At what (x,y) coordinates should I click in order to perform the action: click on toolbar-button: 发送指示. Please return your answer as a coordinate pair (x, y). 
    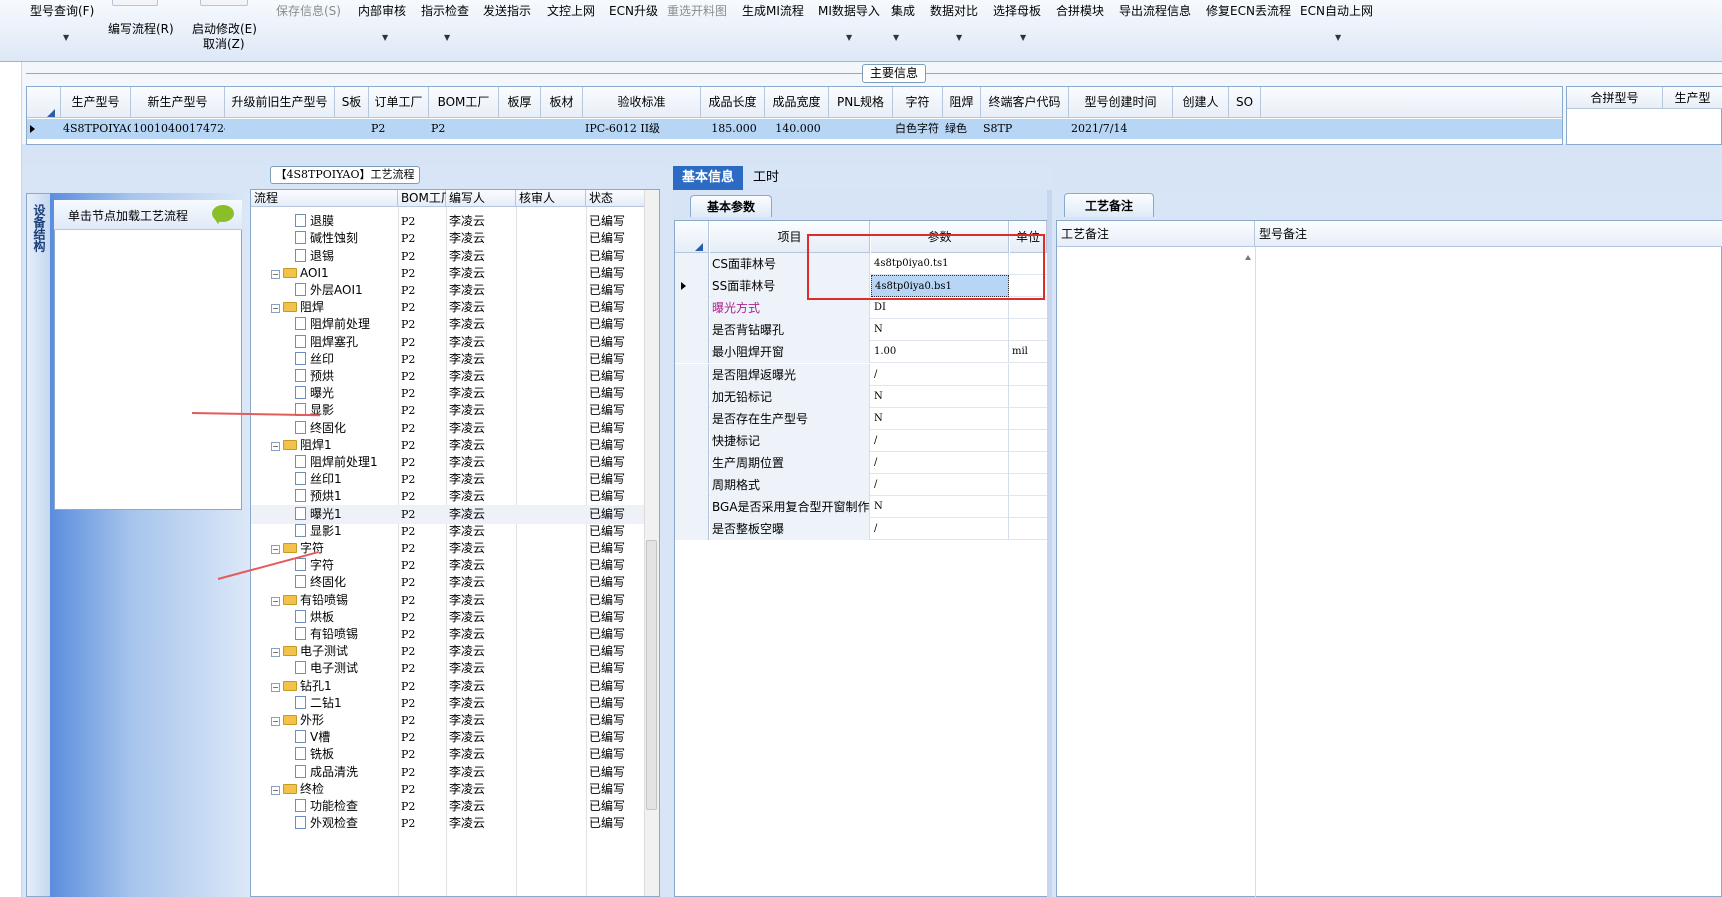
    Looking at the image, I should click on (507, 10).